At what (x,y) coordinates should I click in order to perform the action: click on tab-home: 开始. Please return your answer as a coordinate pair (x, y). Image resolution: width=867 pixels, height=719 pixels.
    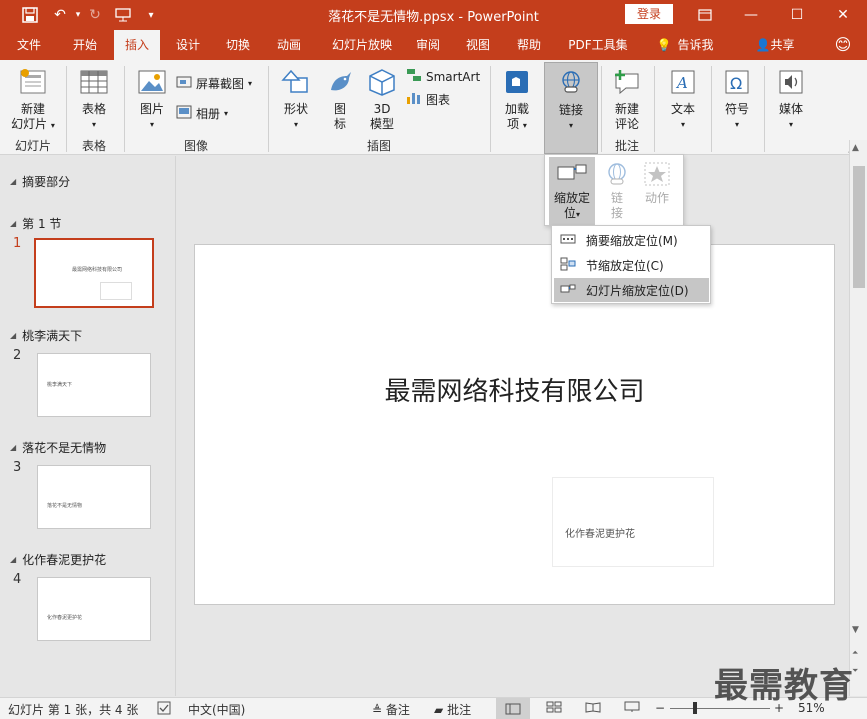
    Looking at the image, I should click on (85, 45).